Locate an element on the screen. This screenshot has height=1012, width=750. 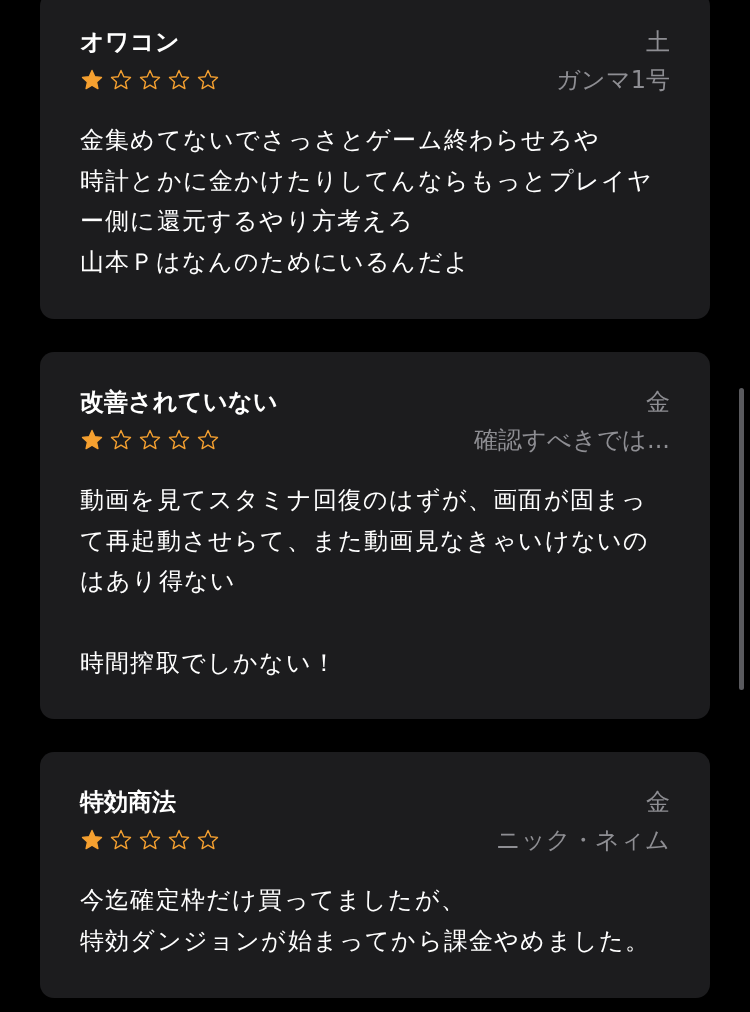
reviewer-name: ガンマ1号 is located at coordinates (612, 80).